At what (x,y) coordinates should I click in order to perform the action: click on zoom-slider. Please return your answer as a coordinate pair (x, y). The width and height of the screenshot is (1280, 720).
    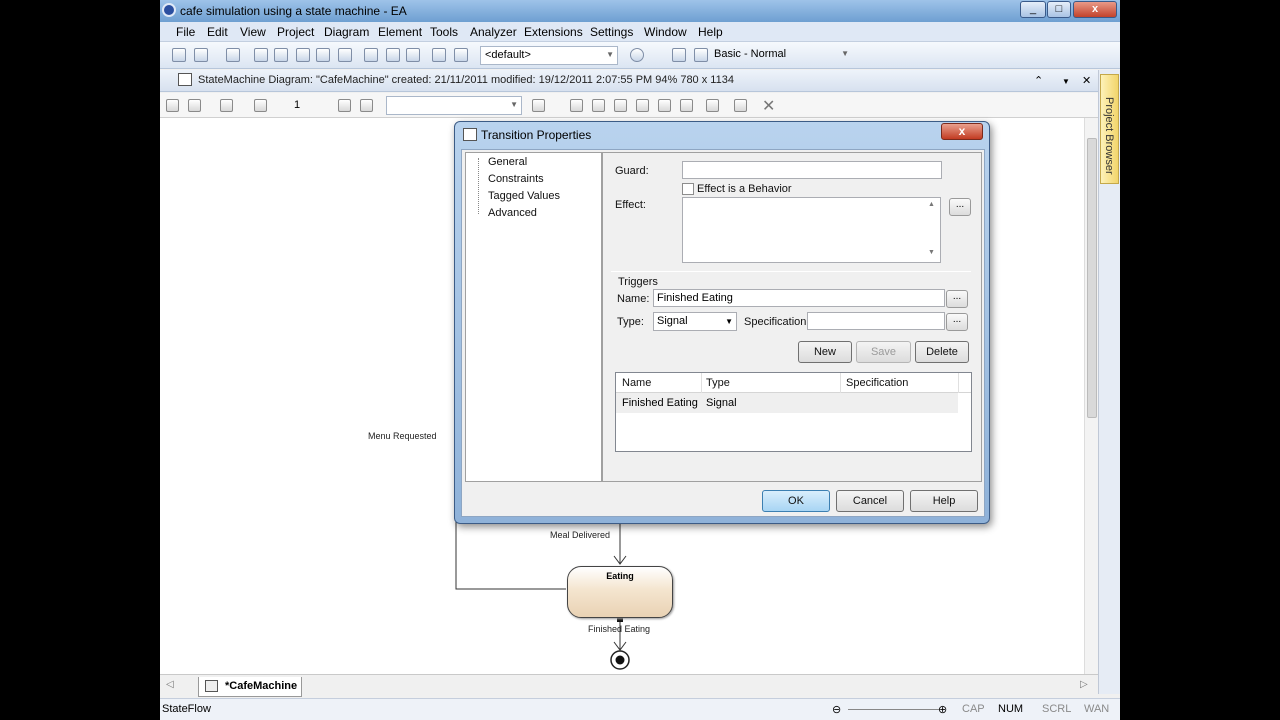
    Looking at the image, I should click on (894, 709).